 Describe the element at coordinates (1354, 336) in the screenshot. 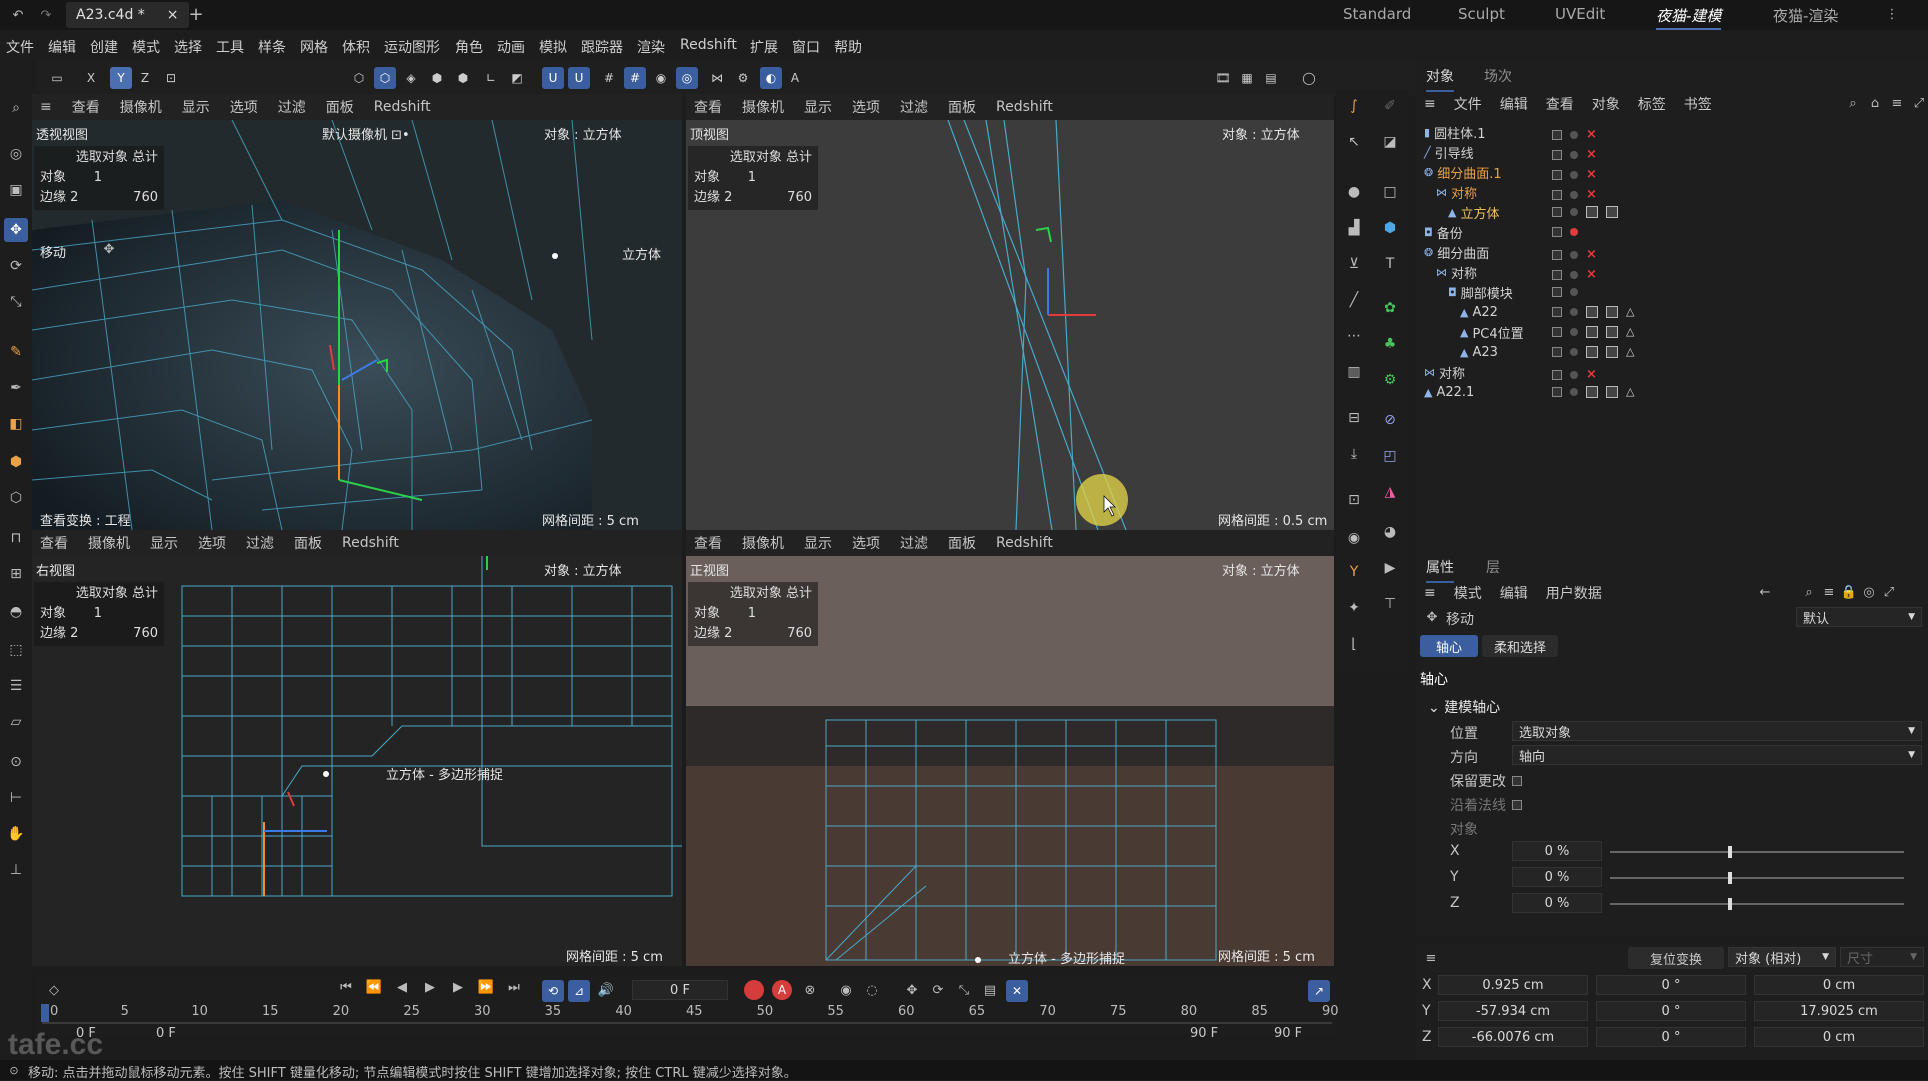

I see `loop-icon: ⋯` at that location.